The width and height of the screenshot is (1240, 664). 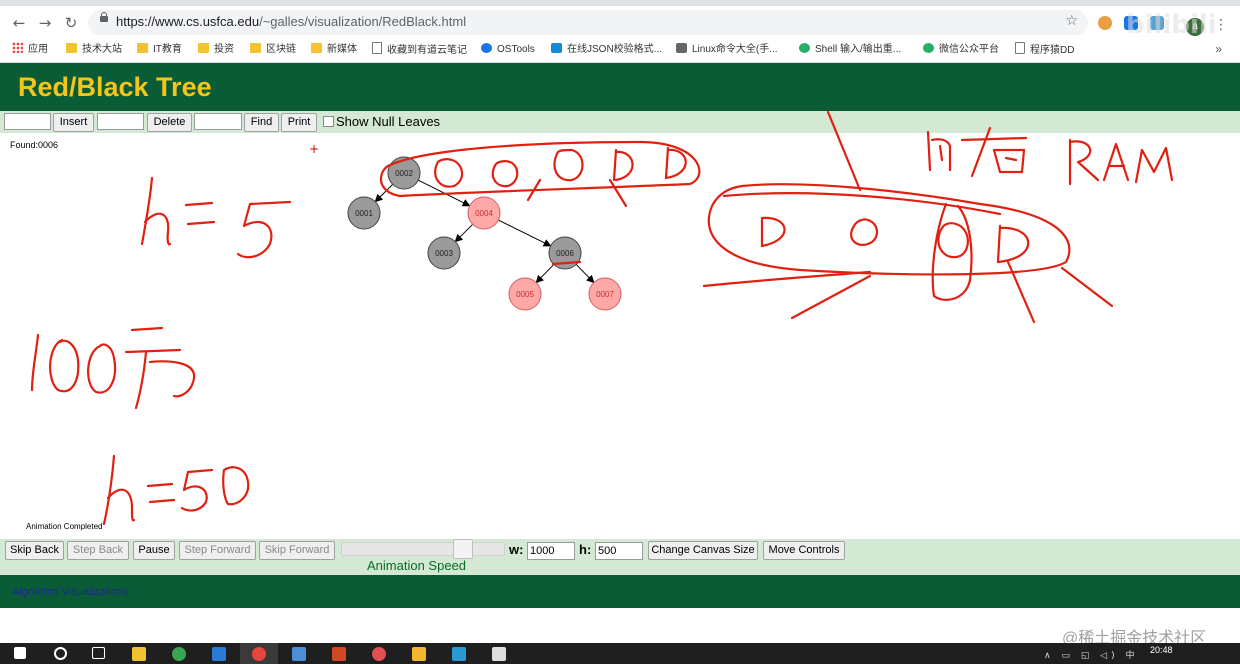 What do you see at coordinates (444, 253) in the screenshot?
I see `tree-node-key: 0003` at bounding box center [444, 253].